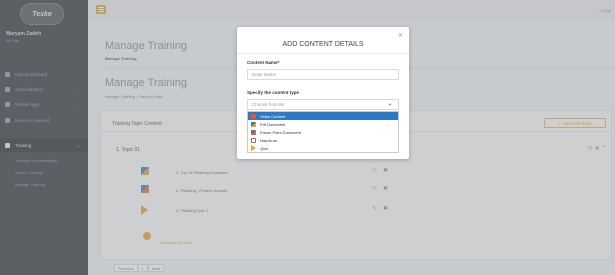 This screenshot has height=275, width=615. I want to click on content-name-label: Content Name*, so click(263, 62).